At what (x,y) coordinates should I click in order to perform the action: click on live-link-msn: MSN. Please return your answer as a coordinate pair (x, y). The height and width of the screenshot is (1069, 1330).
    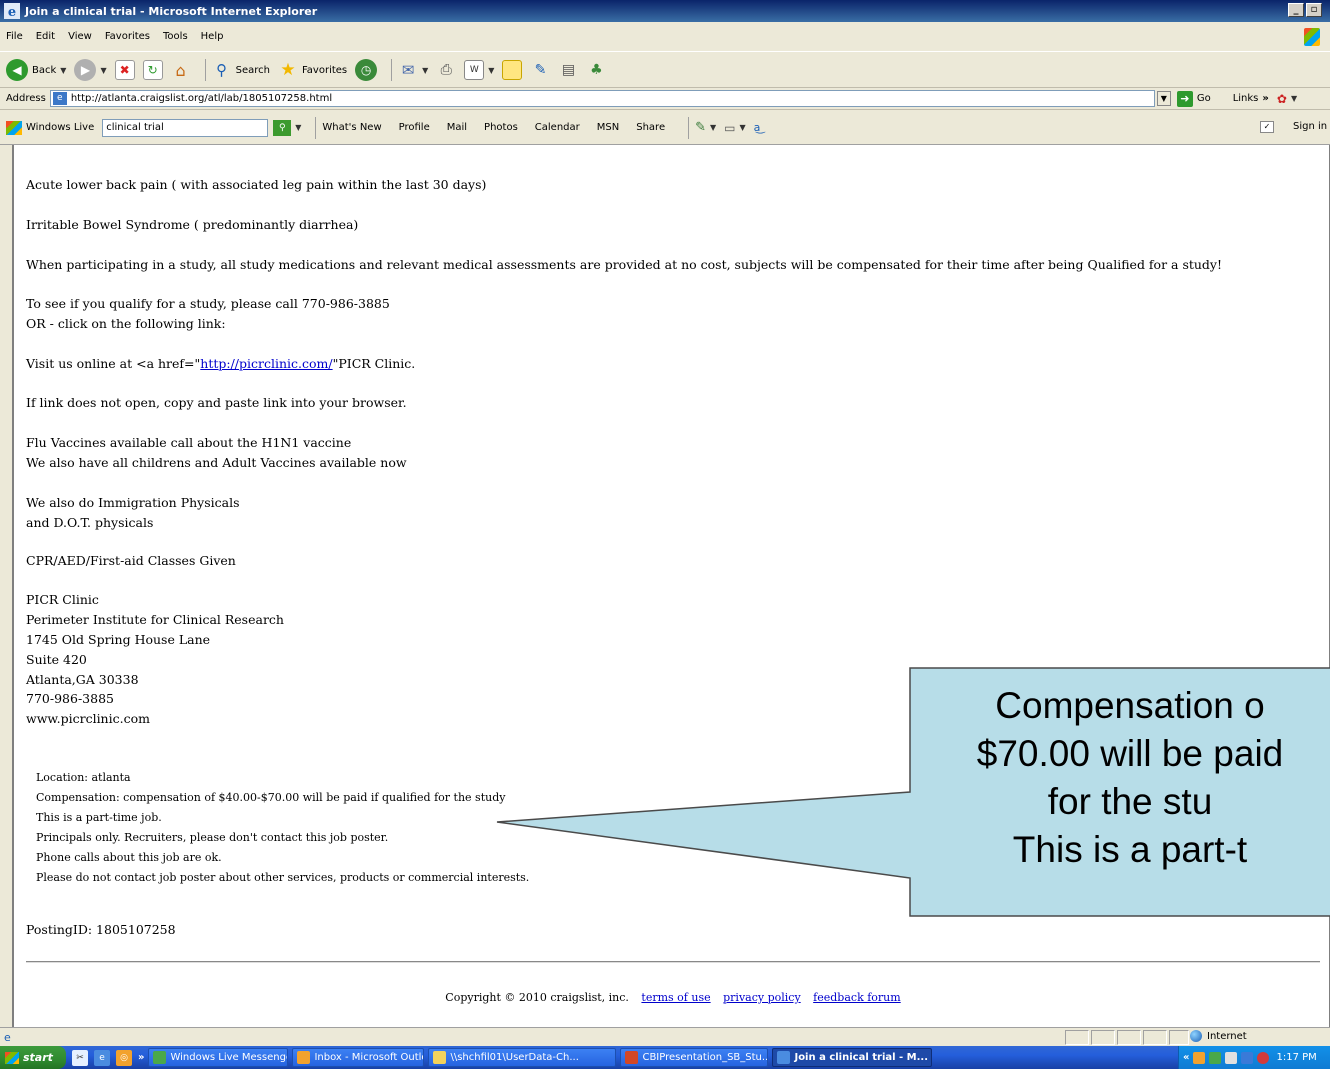
    Looking at the image, I should click on (608, 127).